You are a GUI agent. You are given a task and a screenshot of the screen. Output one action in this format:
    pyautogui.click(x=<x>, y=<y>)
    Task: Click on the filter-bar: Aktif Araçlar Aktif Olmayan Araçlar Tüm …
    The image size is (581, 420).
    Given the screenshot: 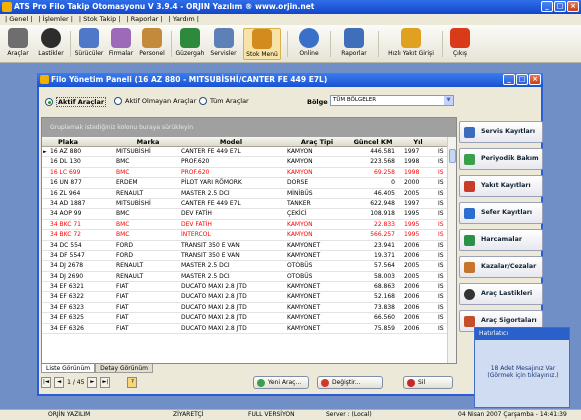 What is the action you would take?
    pyautogui.click(x=249, y=100)
    